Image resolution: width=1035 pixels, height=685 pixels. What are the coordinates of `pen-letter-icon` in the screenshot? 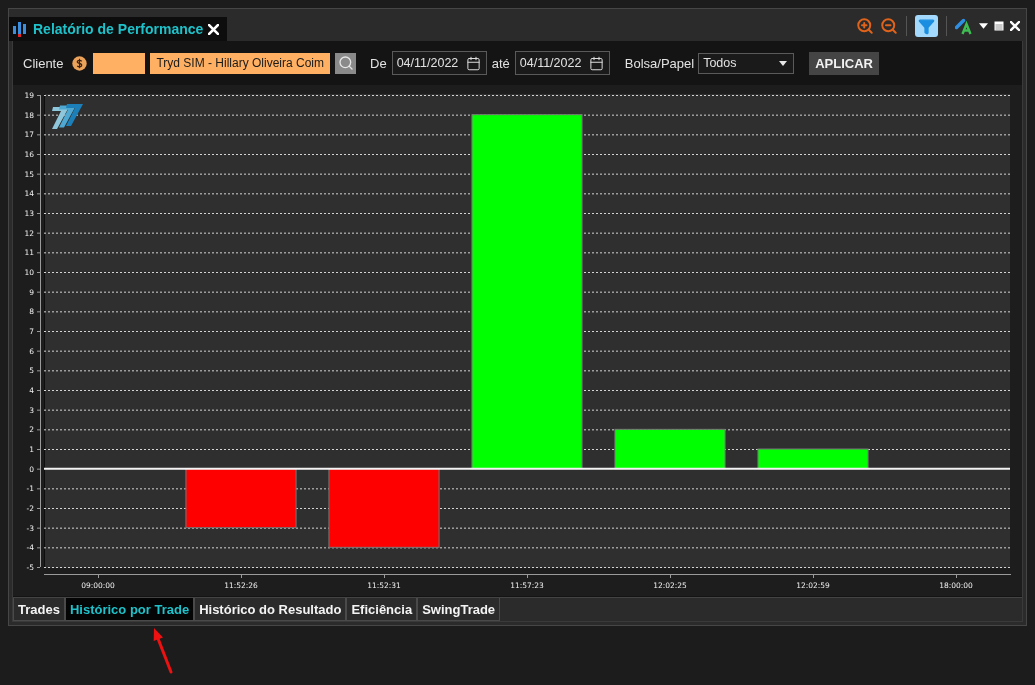 It's located at (964, 26).